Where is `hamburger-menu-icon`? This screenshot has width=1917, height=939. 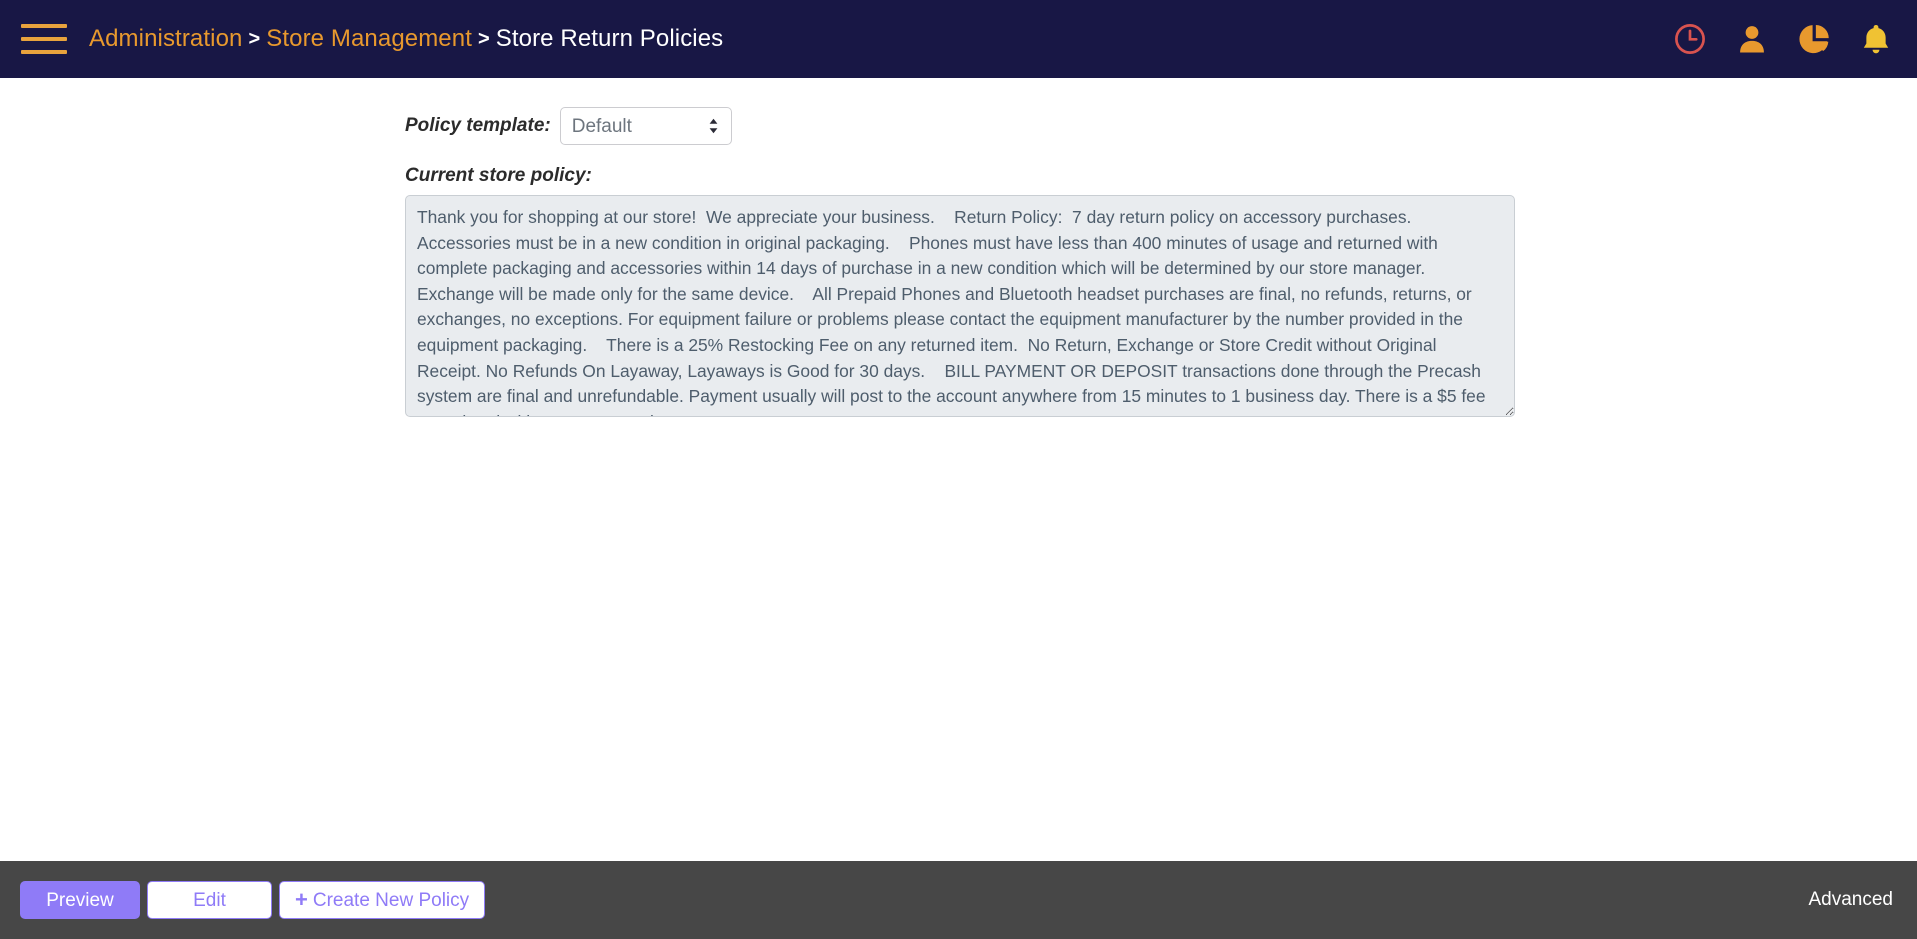 hamburger-menu-icon is located at coordinates (44, 39).